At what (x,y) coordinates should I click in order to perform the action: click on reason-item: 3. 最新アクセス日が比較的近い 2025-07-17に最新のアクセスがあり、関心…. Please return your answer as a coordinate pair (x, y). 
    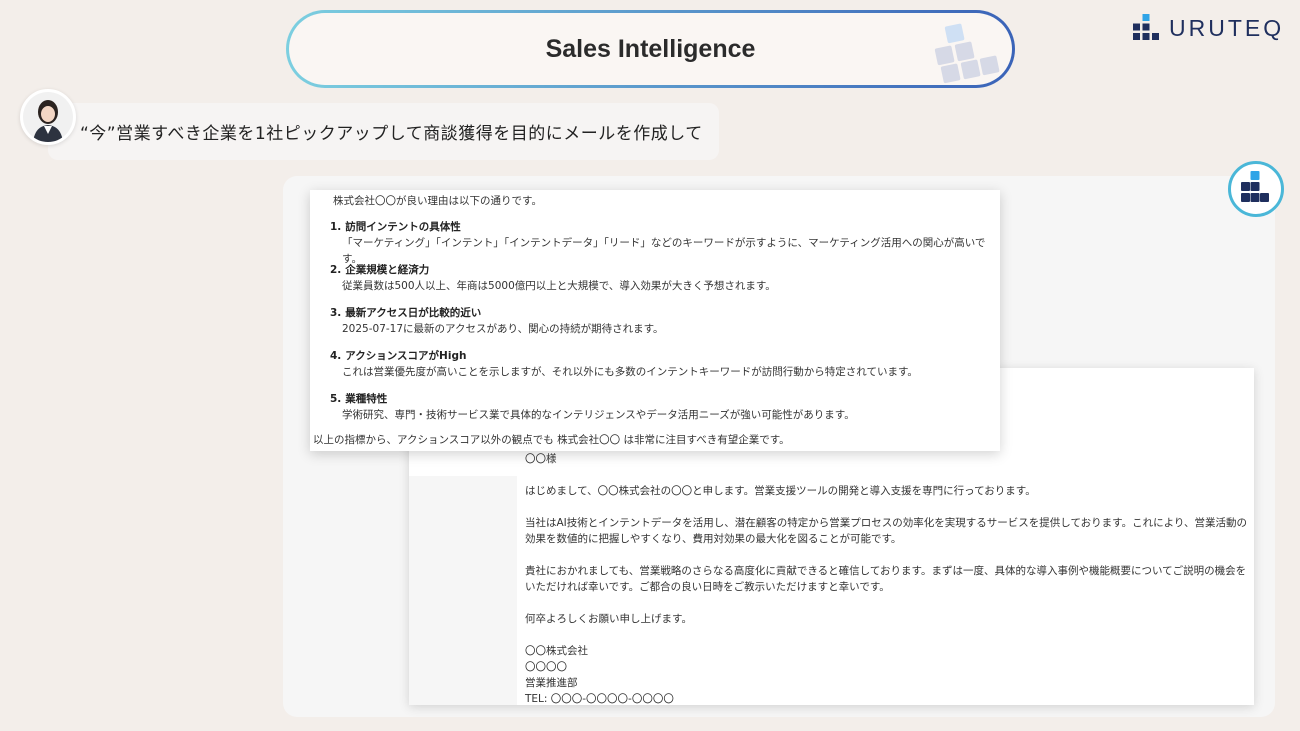
    Looking at the image, I should click on (665, 326).